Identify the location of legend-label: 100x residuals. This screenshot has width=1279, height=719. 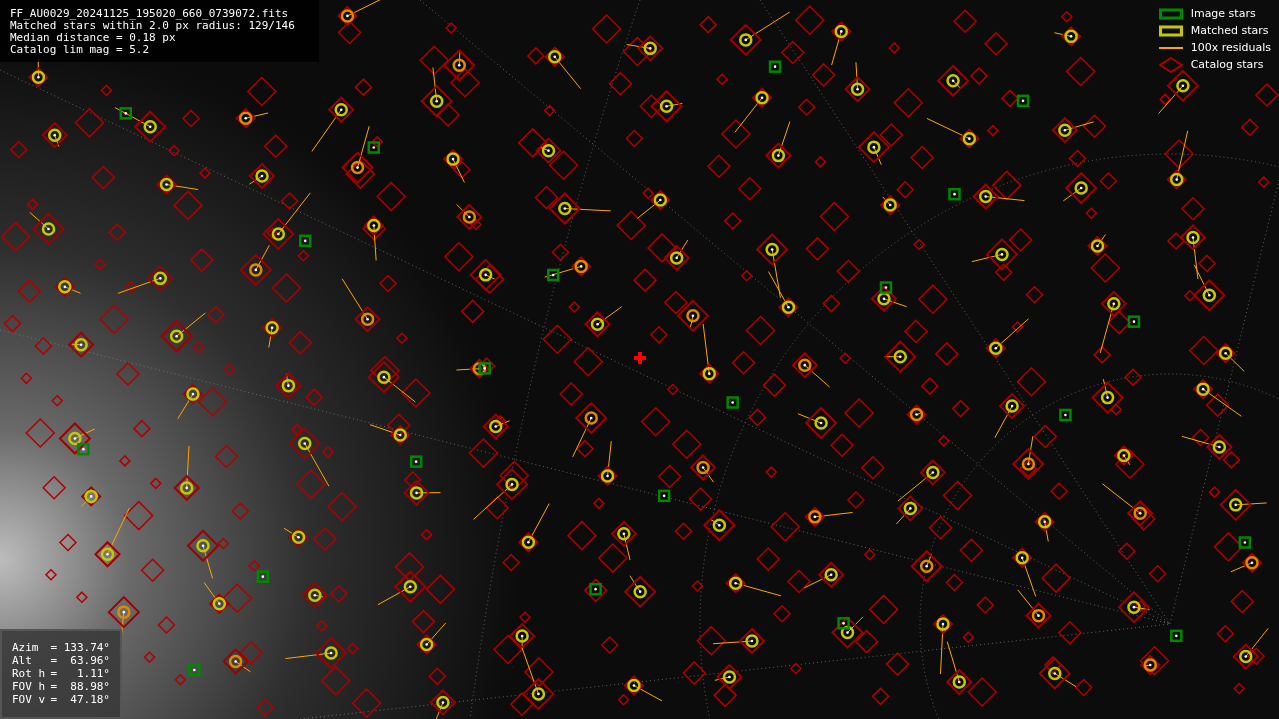
(1230, 47).